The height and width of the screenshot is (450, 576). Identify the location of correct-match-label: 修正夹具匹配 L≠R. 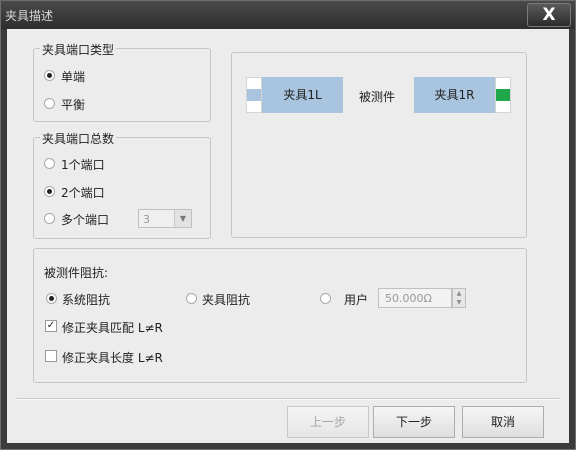
(112, 327).